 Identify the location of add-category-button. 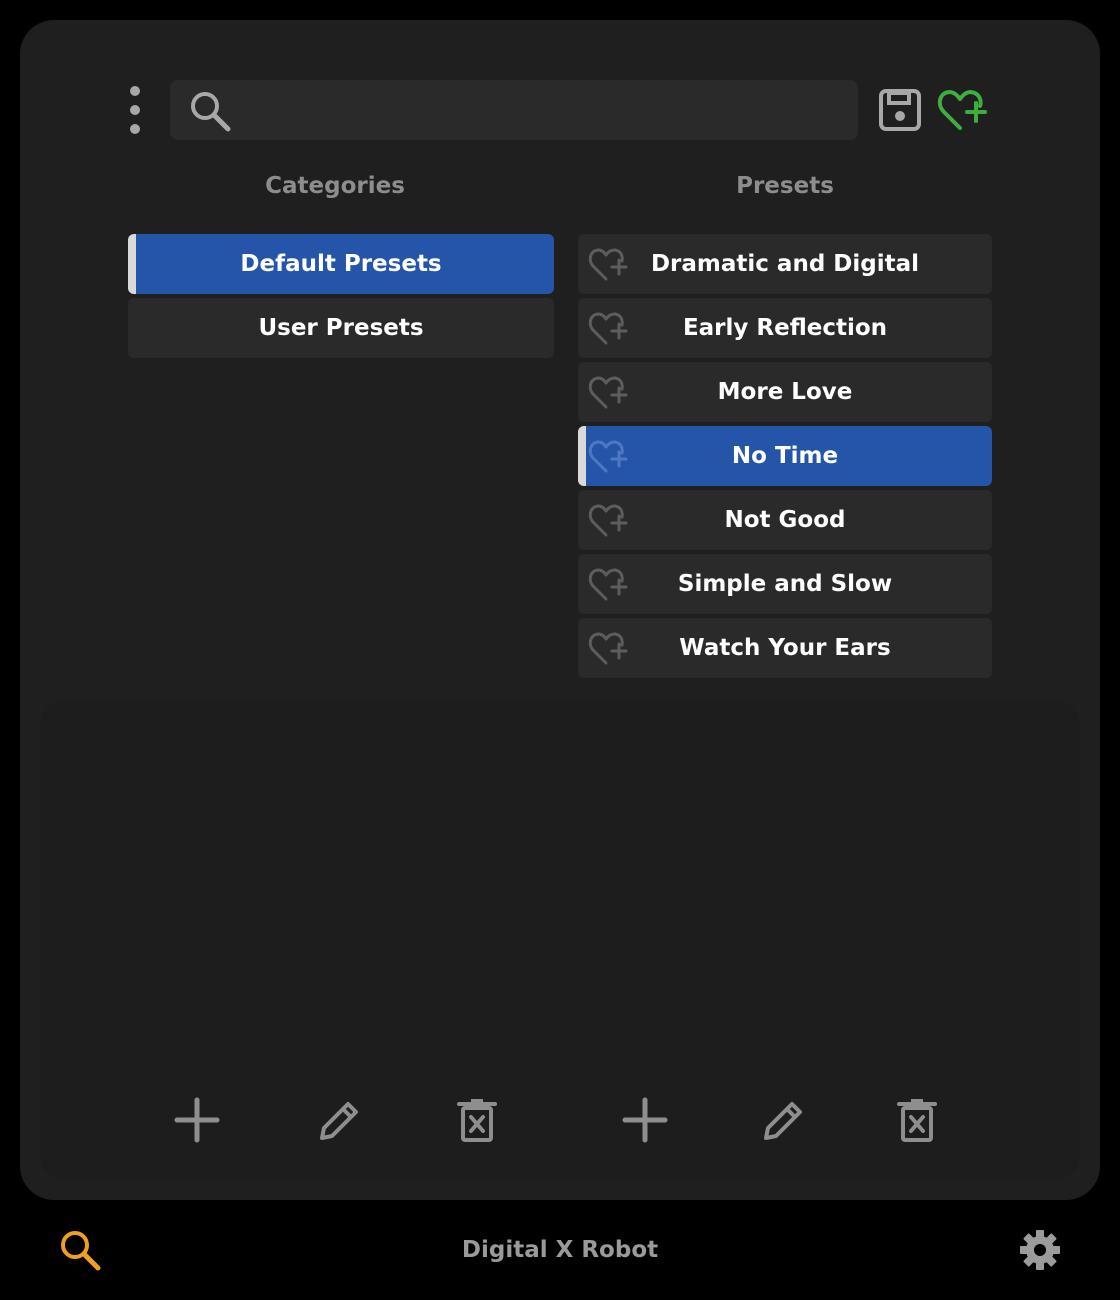
(197, 1120).